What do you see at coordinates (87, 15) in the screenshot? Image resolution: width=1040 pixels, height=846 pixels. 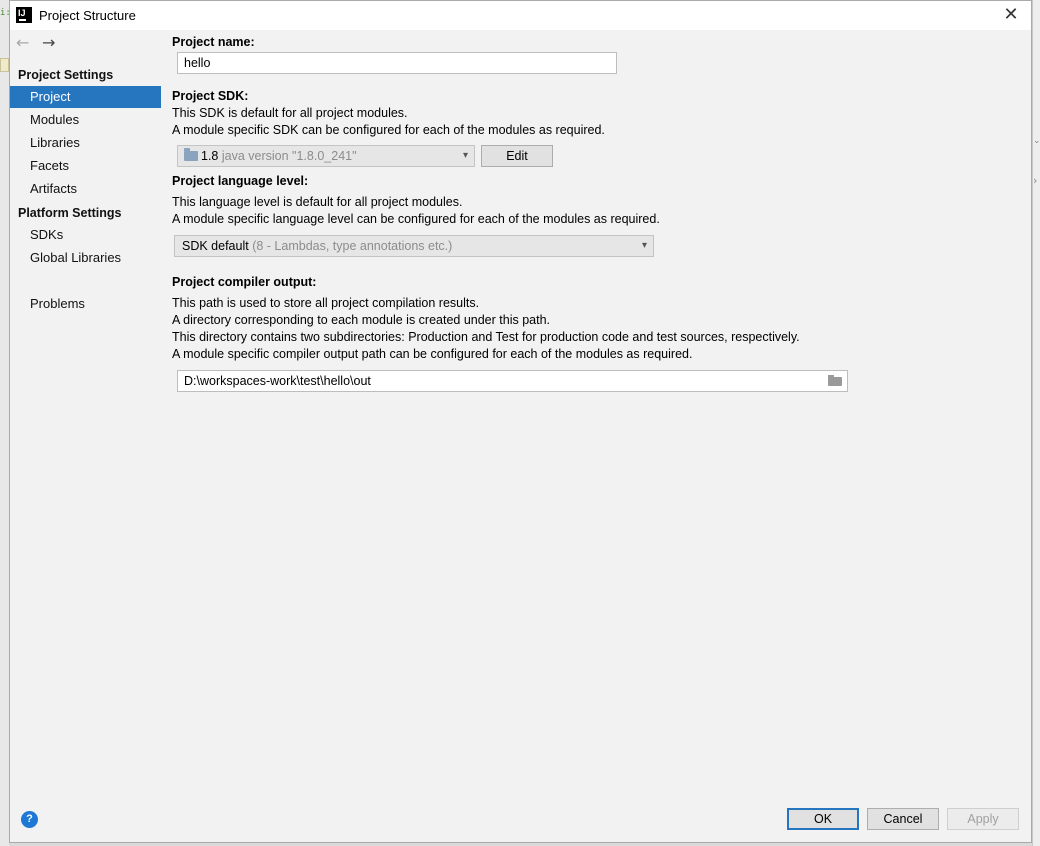 I see `window-title: Project Structure` at bounding box center [87, 15].